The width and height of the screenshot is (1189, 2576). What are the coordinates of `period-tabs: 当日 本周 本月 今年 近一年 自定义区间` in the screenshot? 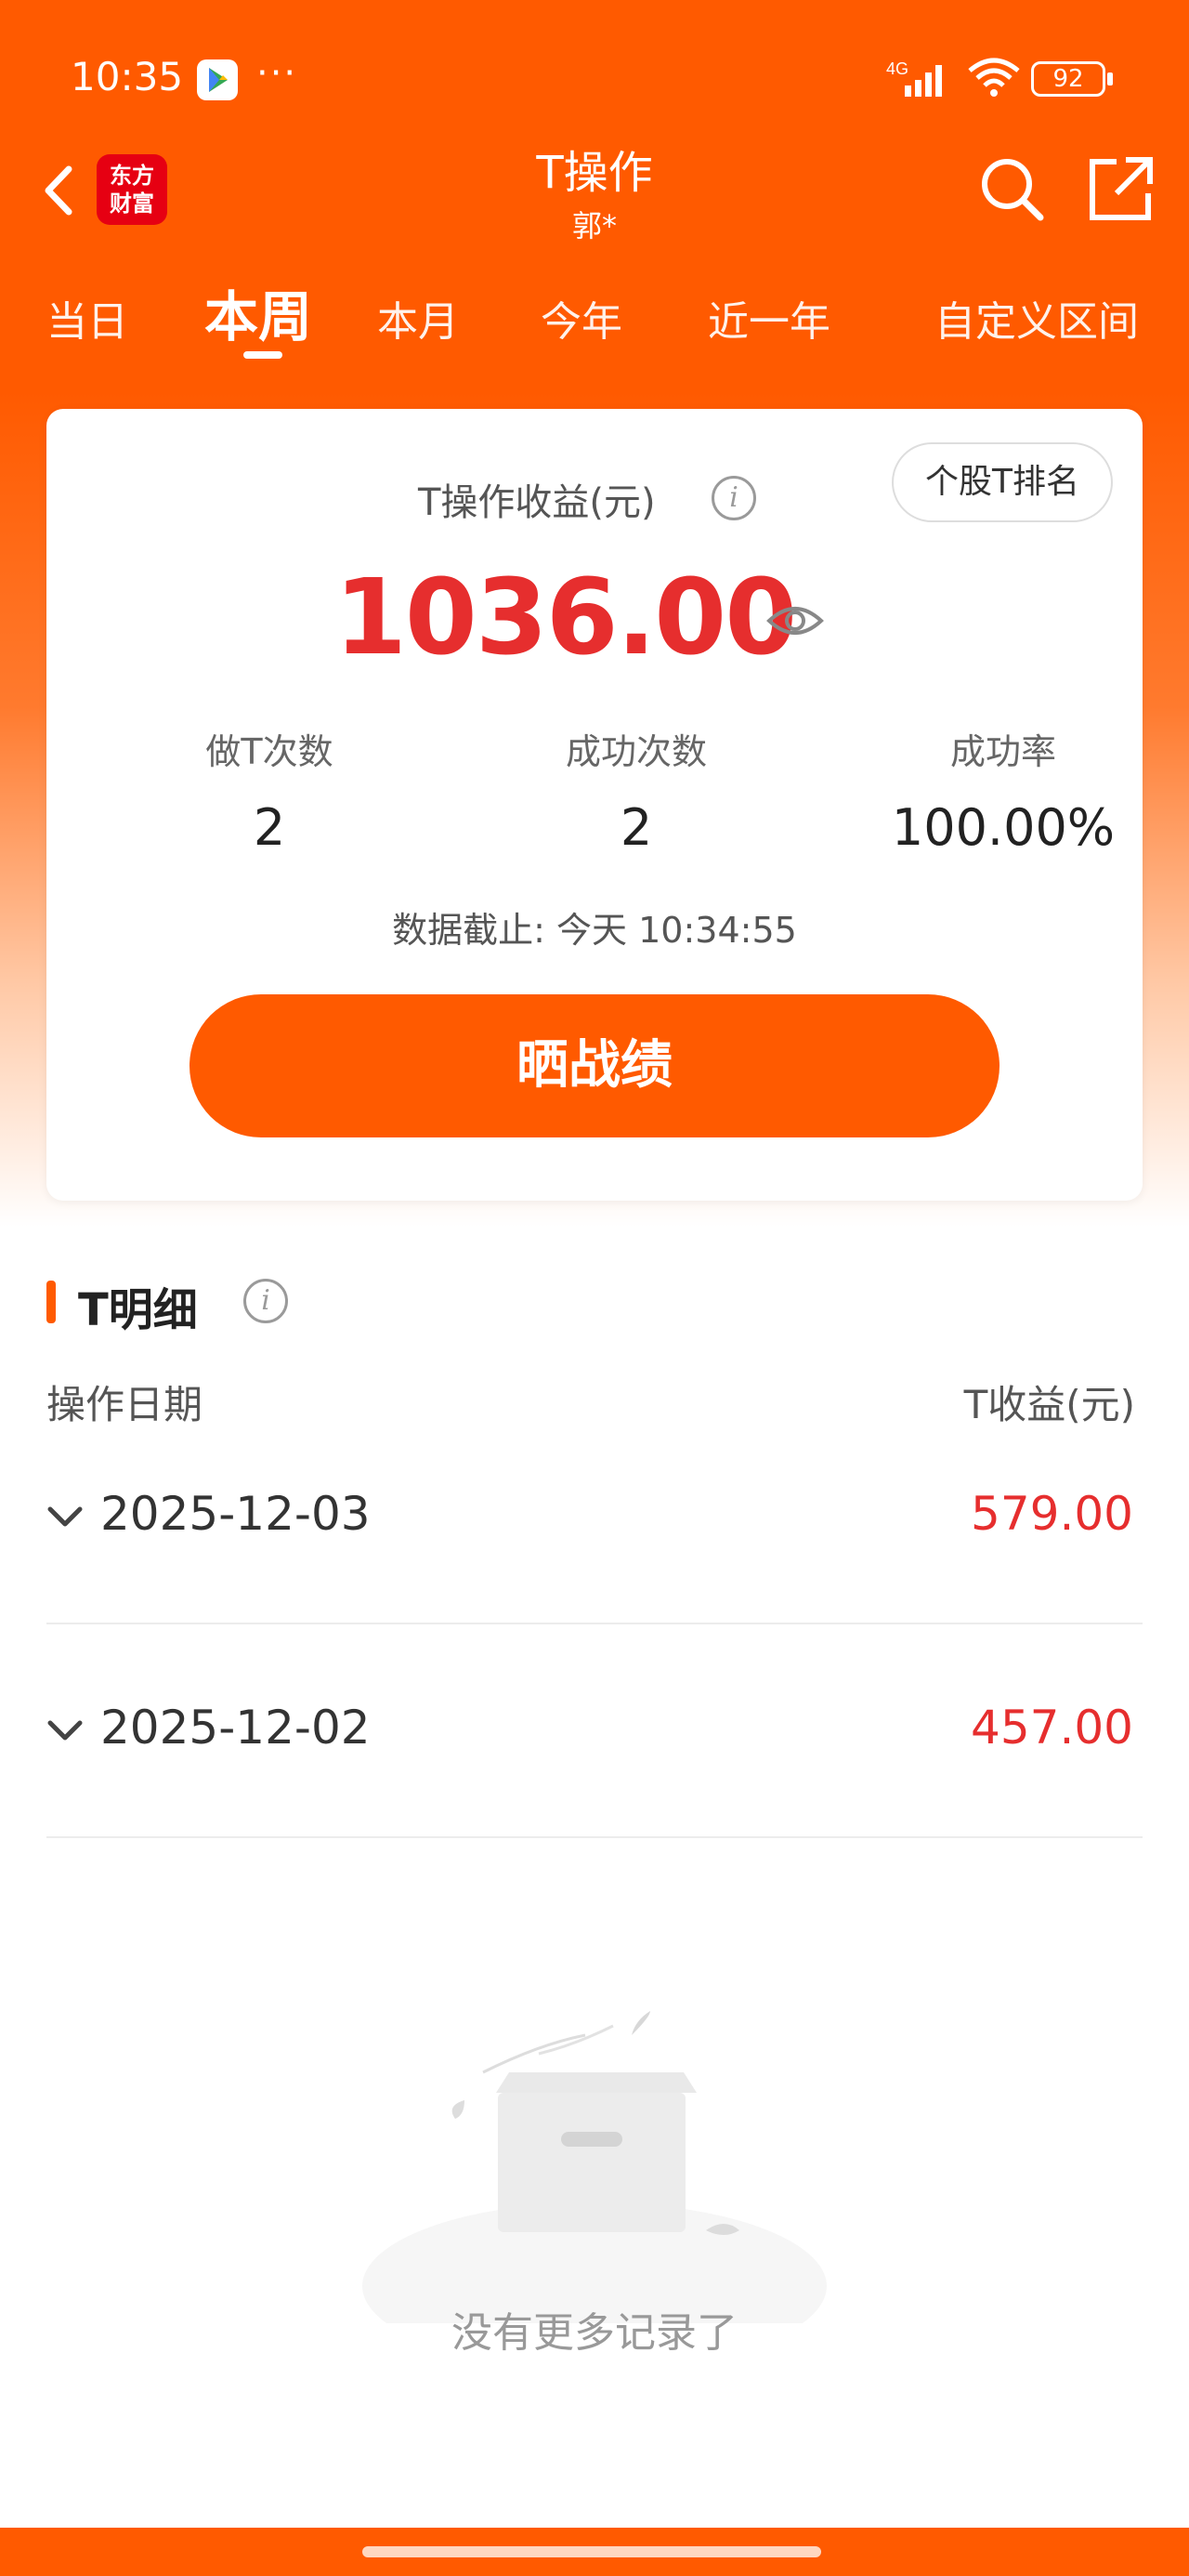 It's located at (594, 320).